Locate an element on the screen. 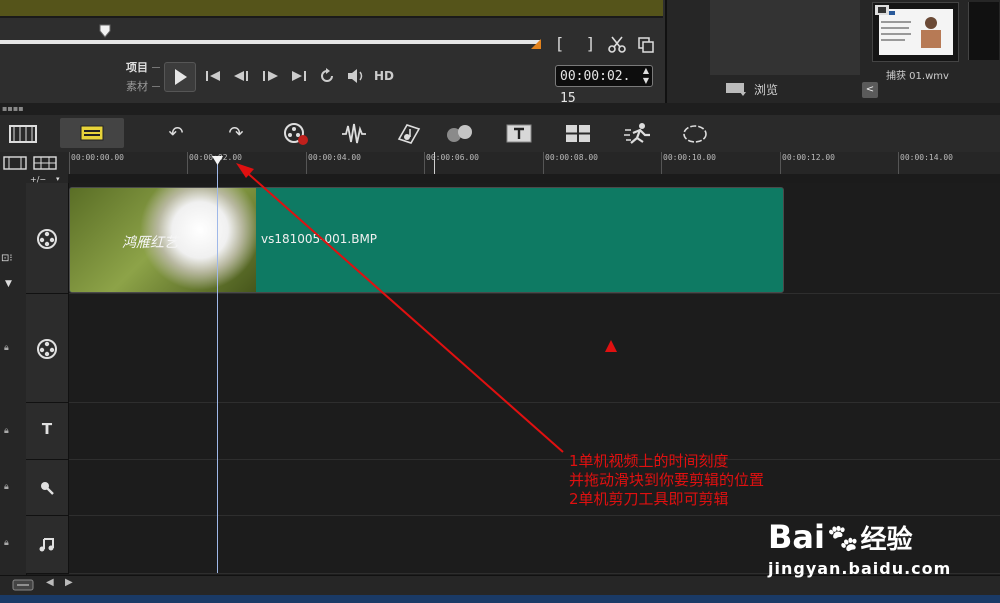 The height and width of the screenshot is (603, 1000). title-track-lock-icon: 🔒︎ is located at coordinates (6, 431).